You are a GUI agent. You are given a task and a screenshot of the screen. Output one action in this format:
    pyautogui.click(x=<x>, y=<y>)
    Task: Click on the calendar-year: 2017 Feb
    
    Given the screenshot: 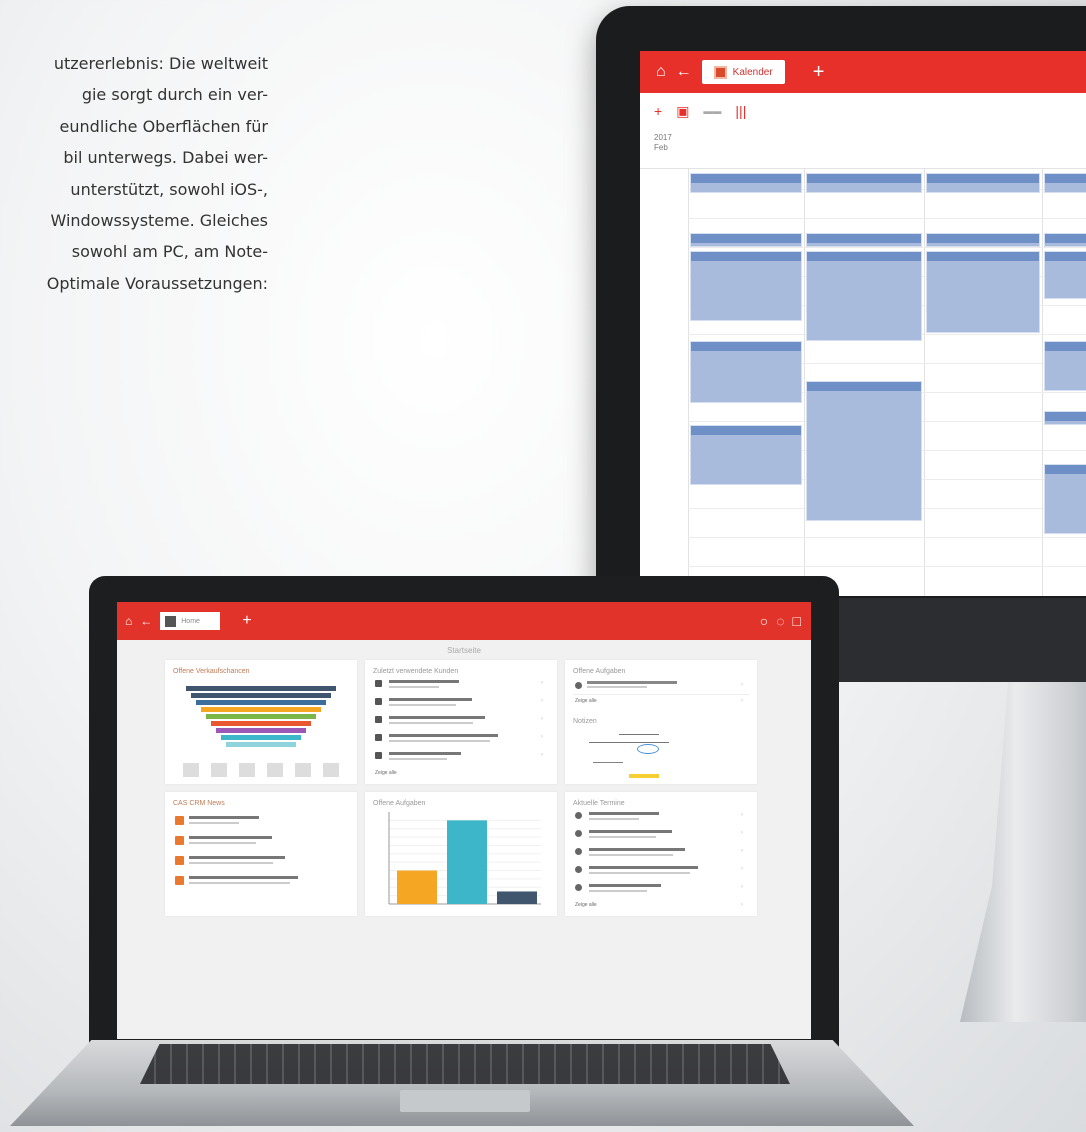 What is the action you would take?
    pyautogui.click(x=663, y=143)
    